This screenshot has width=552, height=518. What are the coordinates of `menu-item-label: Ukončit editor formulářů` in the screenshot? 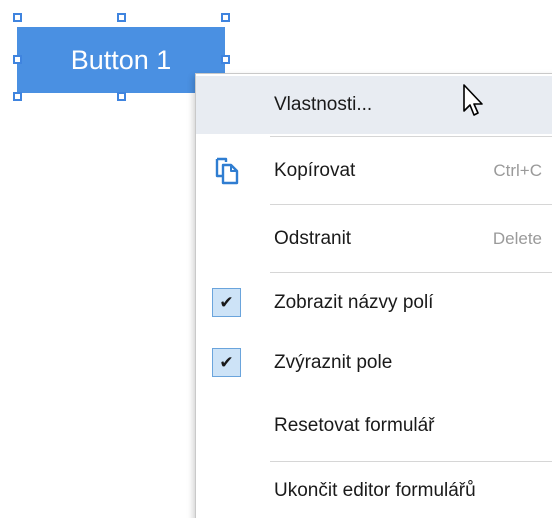 It's located at (375, 490).